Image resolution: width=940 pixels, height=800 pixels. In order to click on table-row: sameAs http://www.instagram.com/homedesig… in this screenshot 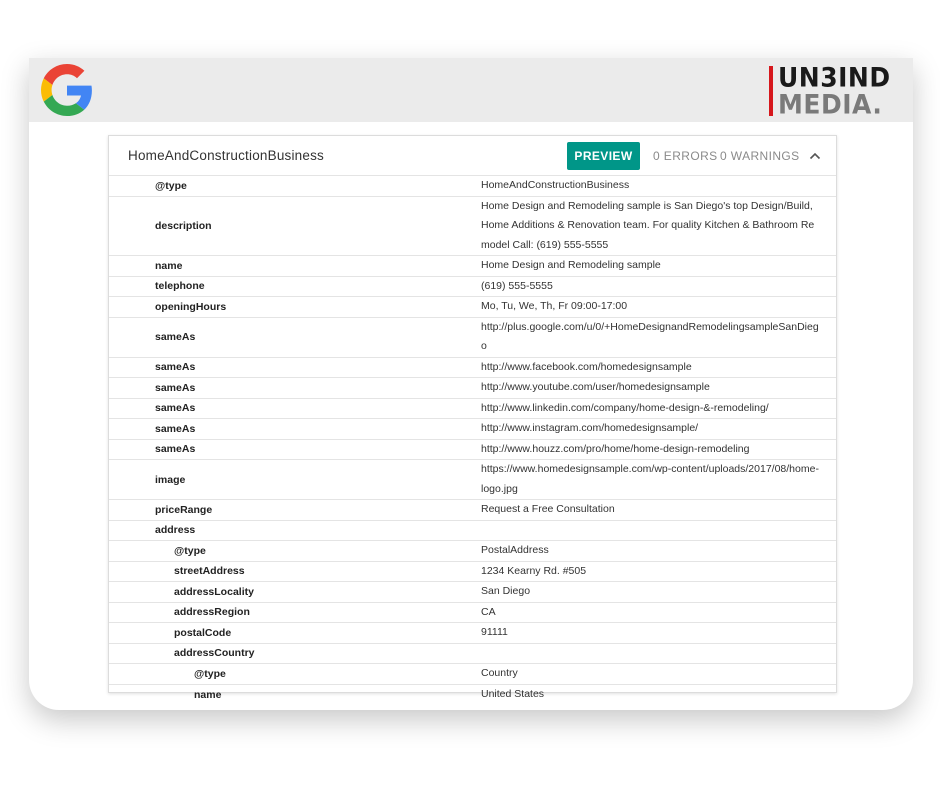, I will do `click(472, 429)`.